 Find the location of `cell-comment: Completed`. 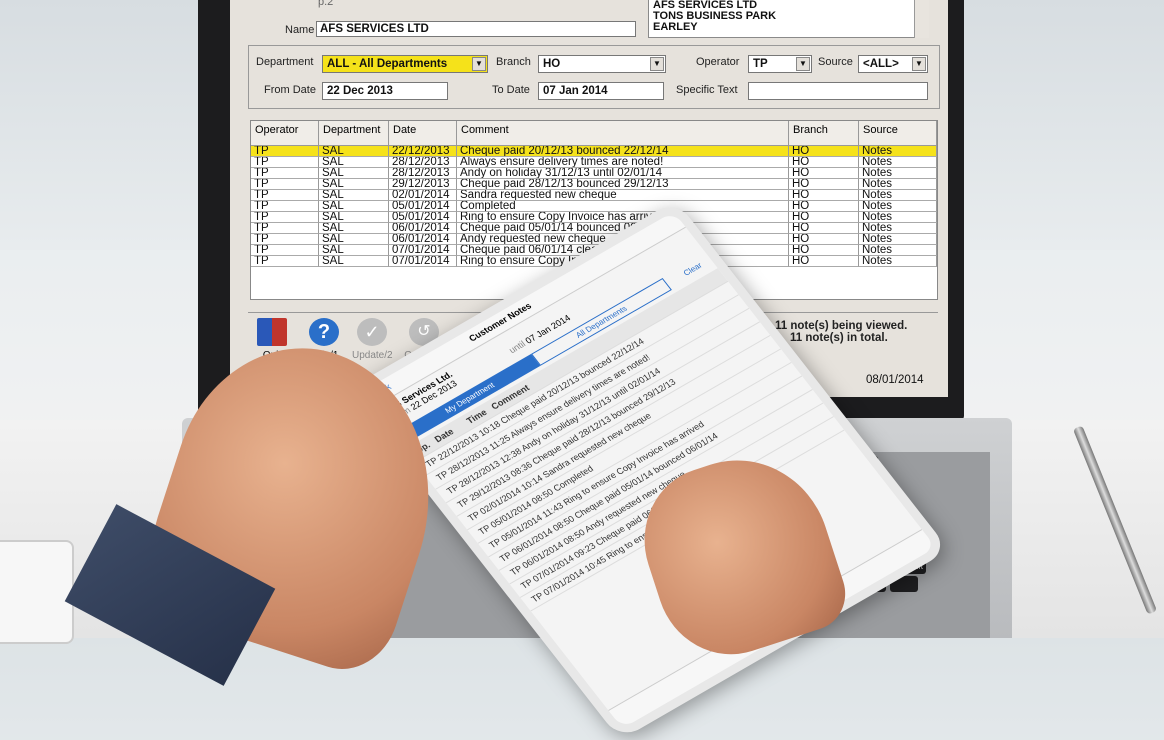

cell-comment: Completed is located at coordinates (623, 206).